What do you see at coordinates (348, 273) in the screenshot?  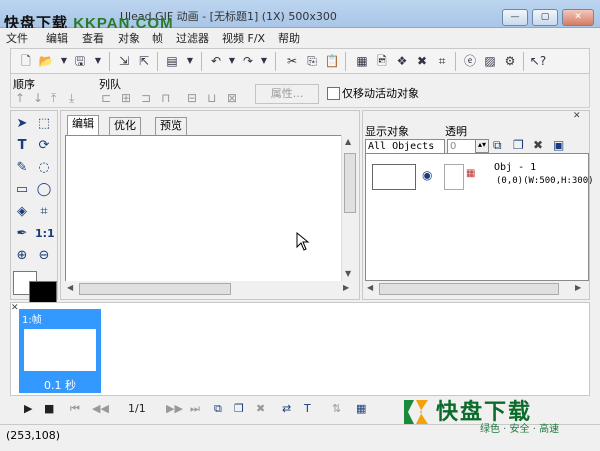 I see `scroll-down-icon: ▼` at bounding box center [348, 273].